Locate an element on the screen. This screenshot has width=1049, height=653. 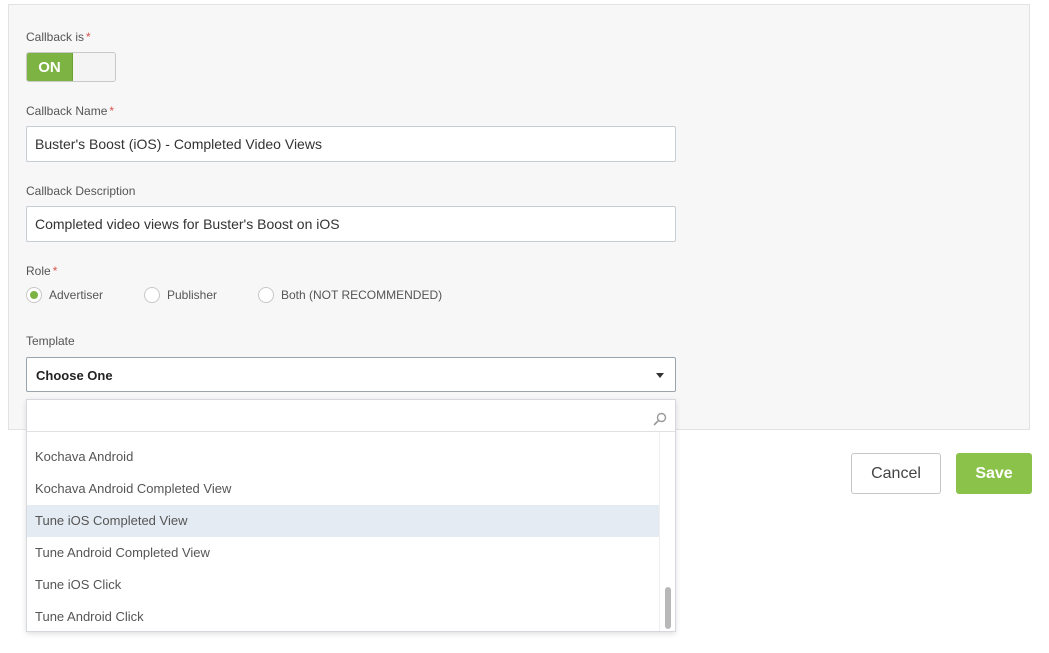
callback-description-label: Callback Description is located at coordinates (81, 191).